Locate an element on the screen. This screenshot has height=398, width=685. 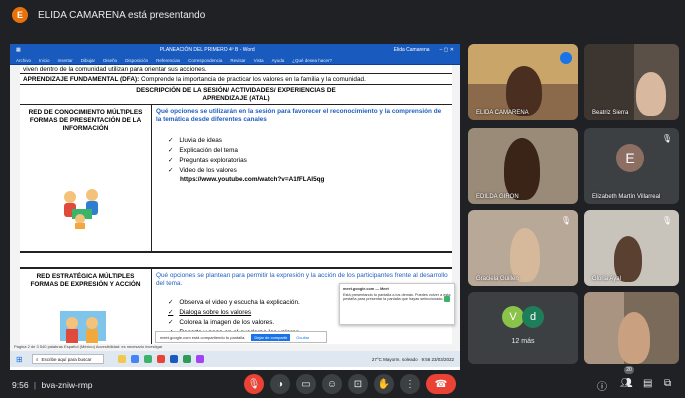
participant-tile: Beatriz Sierra is located at coordinates (631, 82).